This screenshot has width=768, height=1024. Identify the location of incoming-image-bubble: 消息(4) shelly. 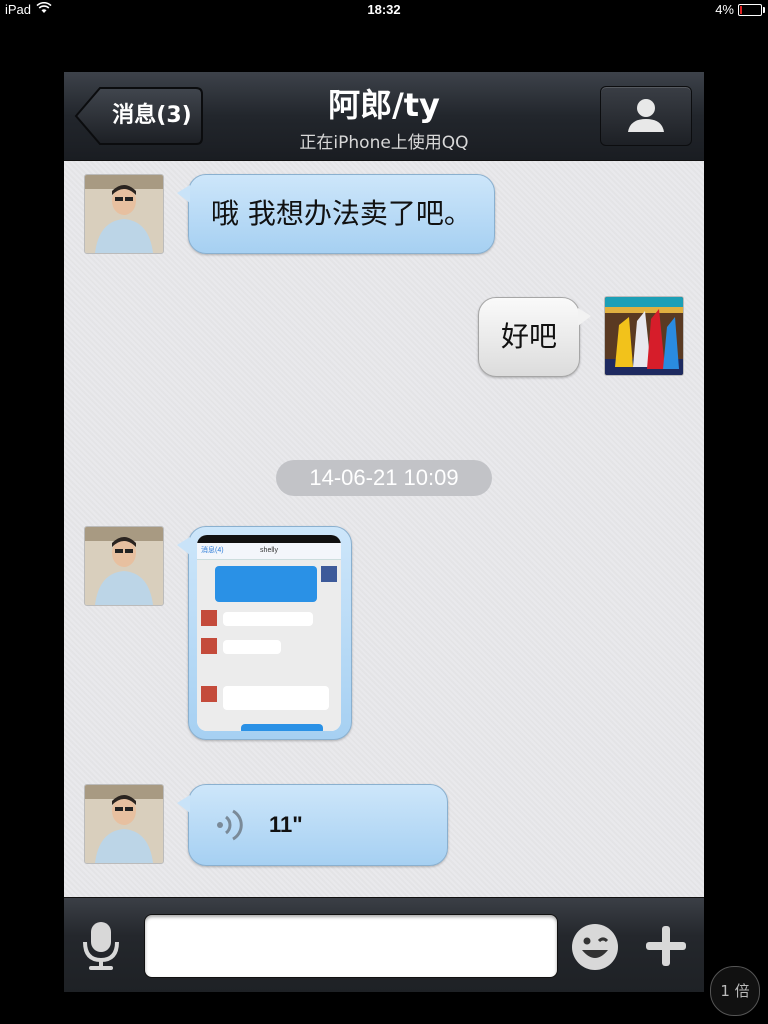
(264, 633).